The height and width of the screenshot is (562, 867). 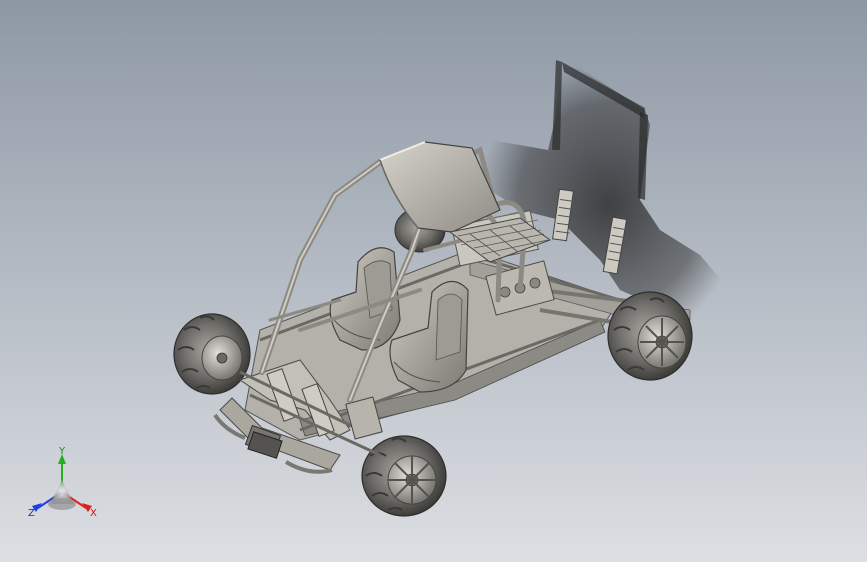 What do you see at coordinates (62, 451) in the screenshot?
I see `triad-y-label: Y` at bounding box center [62, 451].